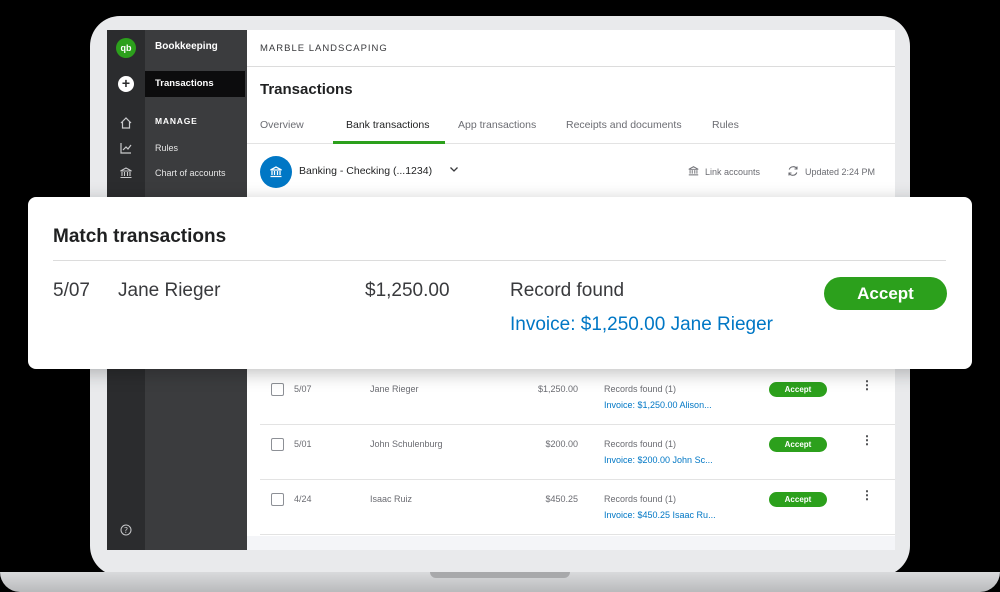  Describe the element at coordinates (169, 290) in the screenshot. I see `match-name: Jane Rieger` at that location.